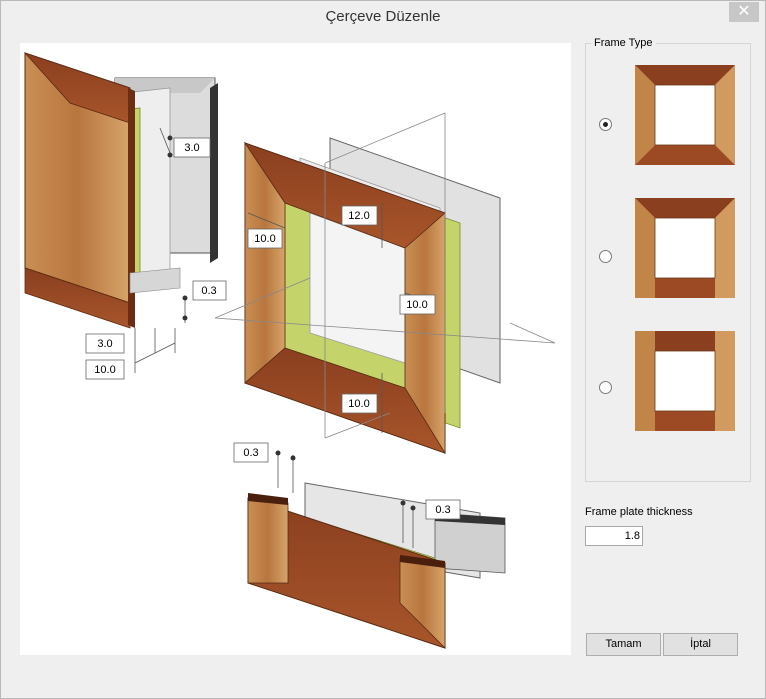  Describe the element at coordinates (191, 148) in the screenshot. I see `dim-label-1: 3.0` at that location.